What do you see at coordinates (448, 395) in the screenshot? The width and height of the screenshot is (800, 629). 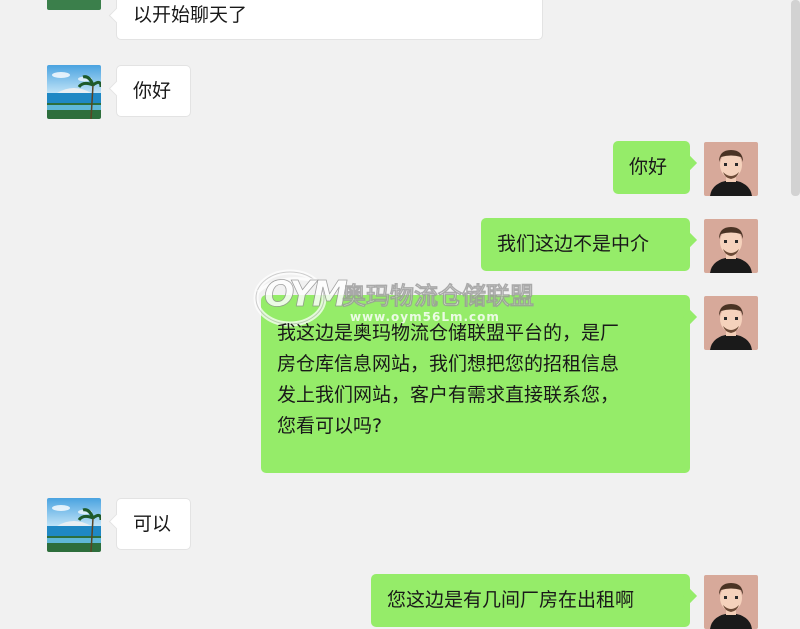 I see `message-line: 发上我们网站，客户有需求直接联系您，` at bounding box center [448, 395].